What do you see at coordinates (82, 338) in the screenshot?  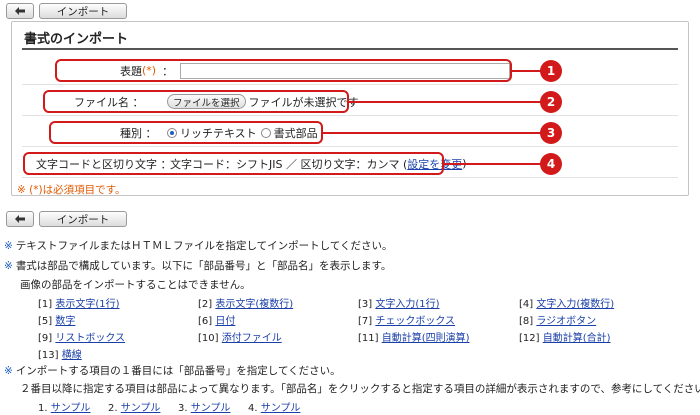 I see `part-item: [9] リストボックス` at bounding box center [82, 338].